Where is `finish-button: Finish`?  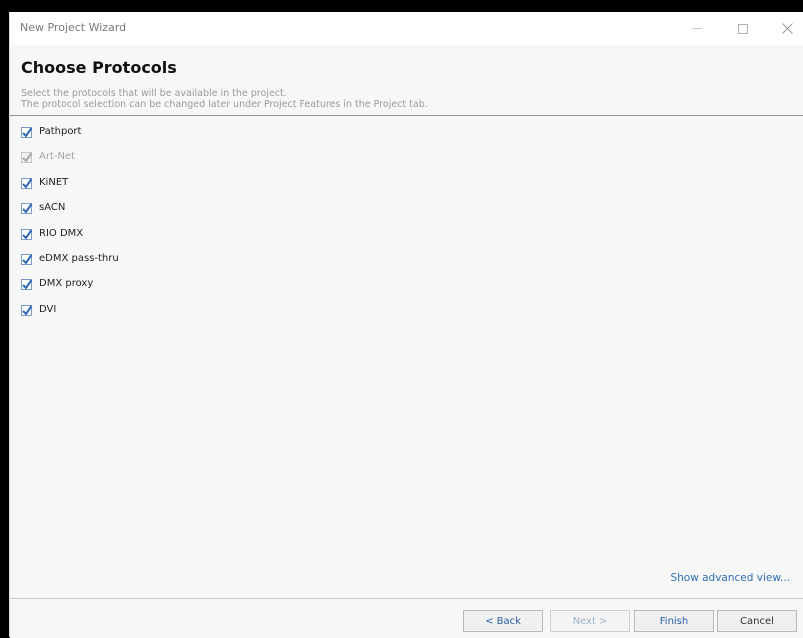
finish-button: Finish is located at coordinates (674, 621).